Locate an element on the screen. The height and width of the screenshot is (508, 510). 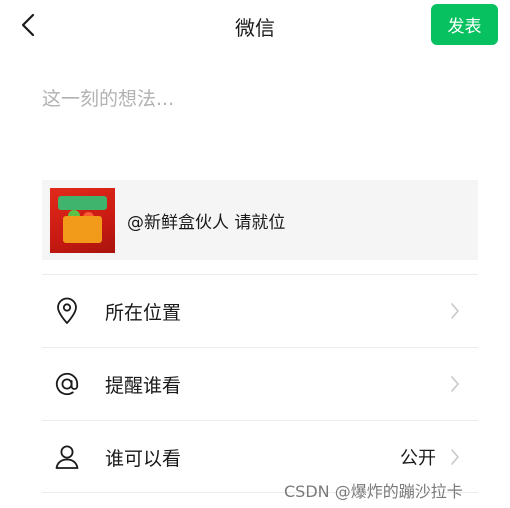
person-icon is located at coordinates (67, 457).